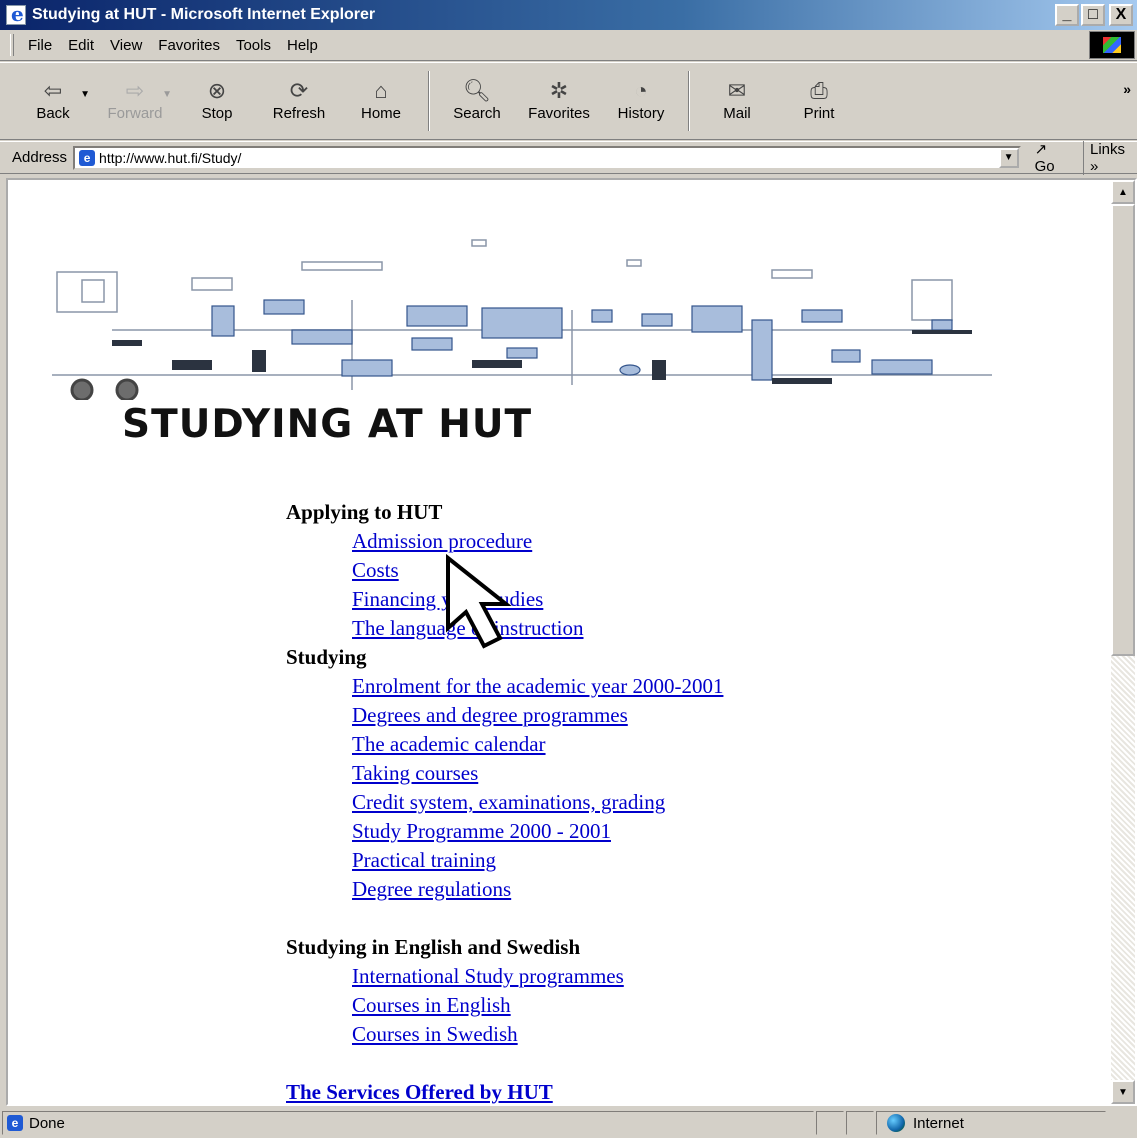 The height and width of the screenshot is (1138, 1137). What do you see at coordinates (547, 157) in the screenshot?
I see `address-input: e http://www.hut.fi/Study/ ▼` at bounding box center [547, 157].